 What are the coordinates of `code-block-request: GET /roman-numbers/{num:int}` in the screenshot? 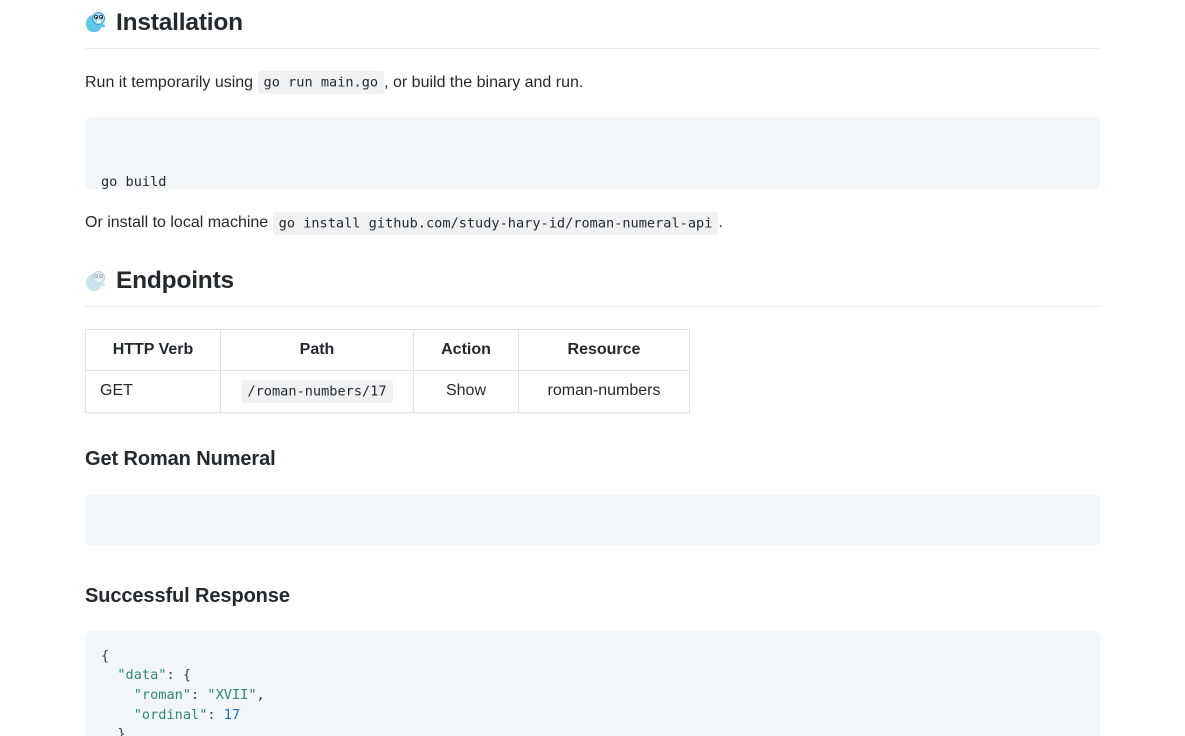 It's located at (592, 519).